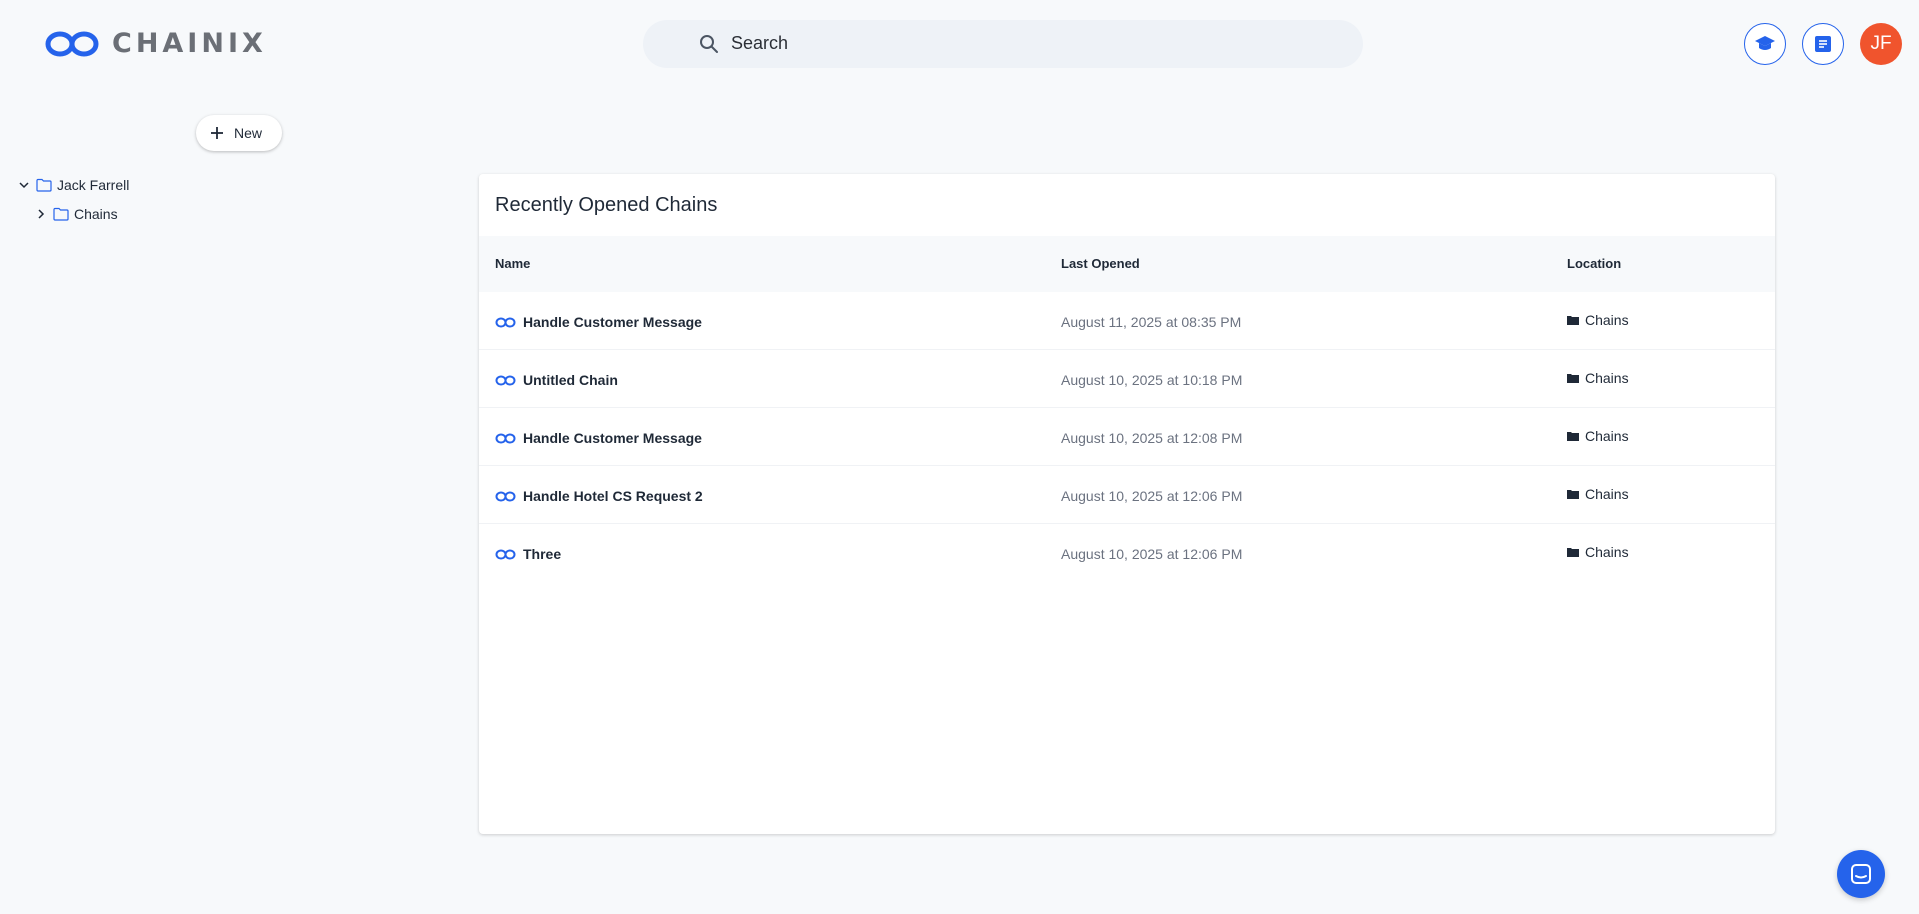 Image resolution: width=1919 pixels, height=914 pixels. Describe the element at coordinates (709, 44) in the screenshot. I see `search-icon` at that location.